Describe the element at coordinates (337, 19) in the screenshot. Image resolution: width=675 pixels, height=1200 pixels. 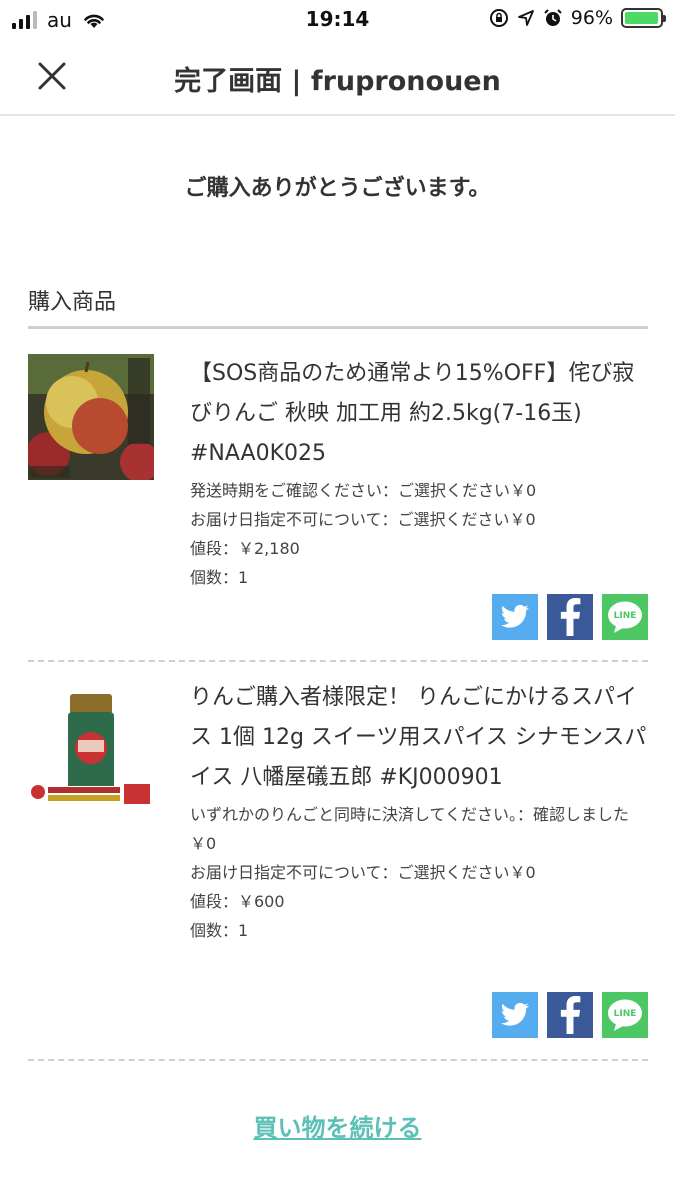
I see `status-bar: au 19:14 96%` at that location.